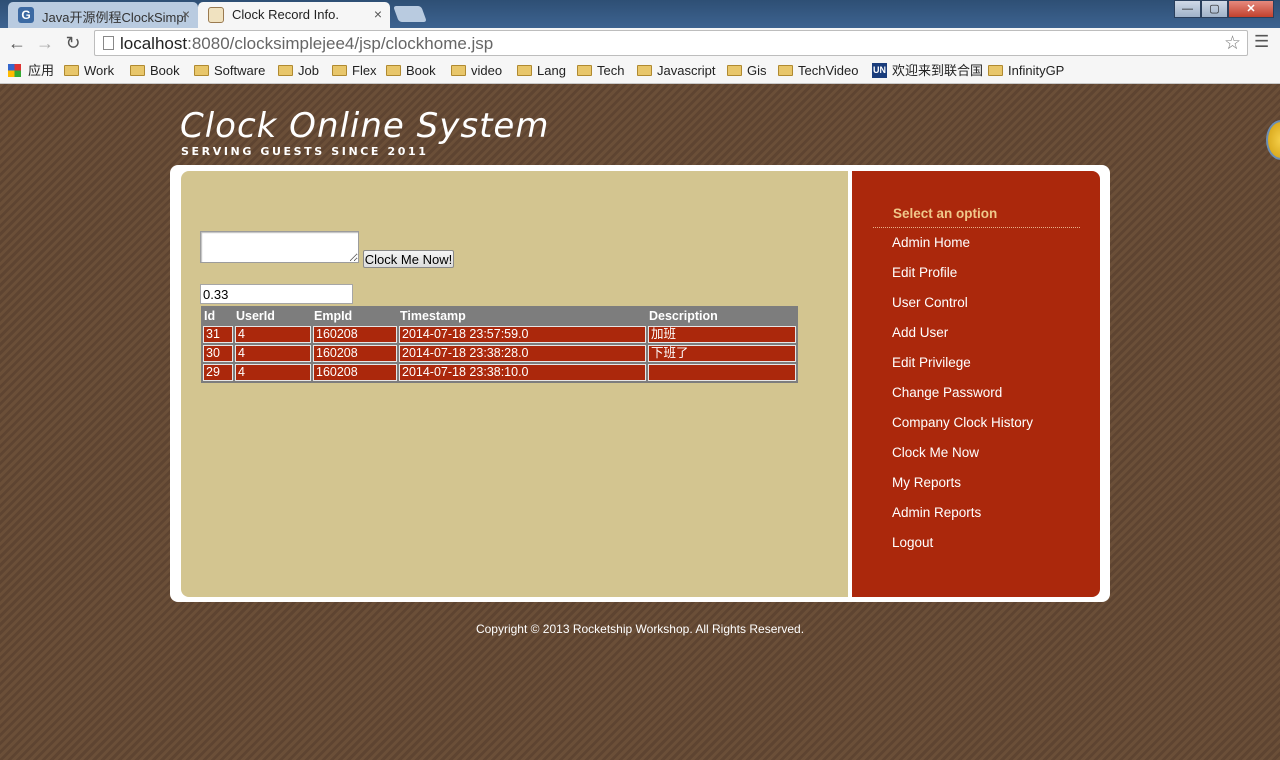 The width and height of the screenshot is (1280, 760). What do you see at coordinates (408, 259) in the screenshot?
I see `clock-me-now-button: Clock Me Now!` at bounding box center [408, 259].